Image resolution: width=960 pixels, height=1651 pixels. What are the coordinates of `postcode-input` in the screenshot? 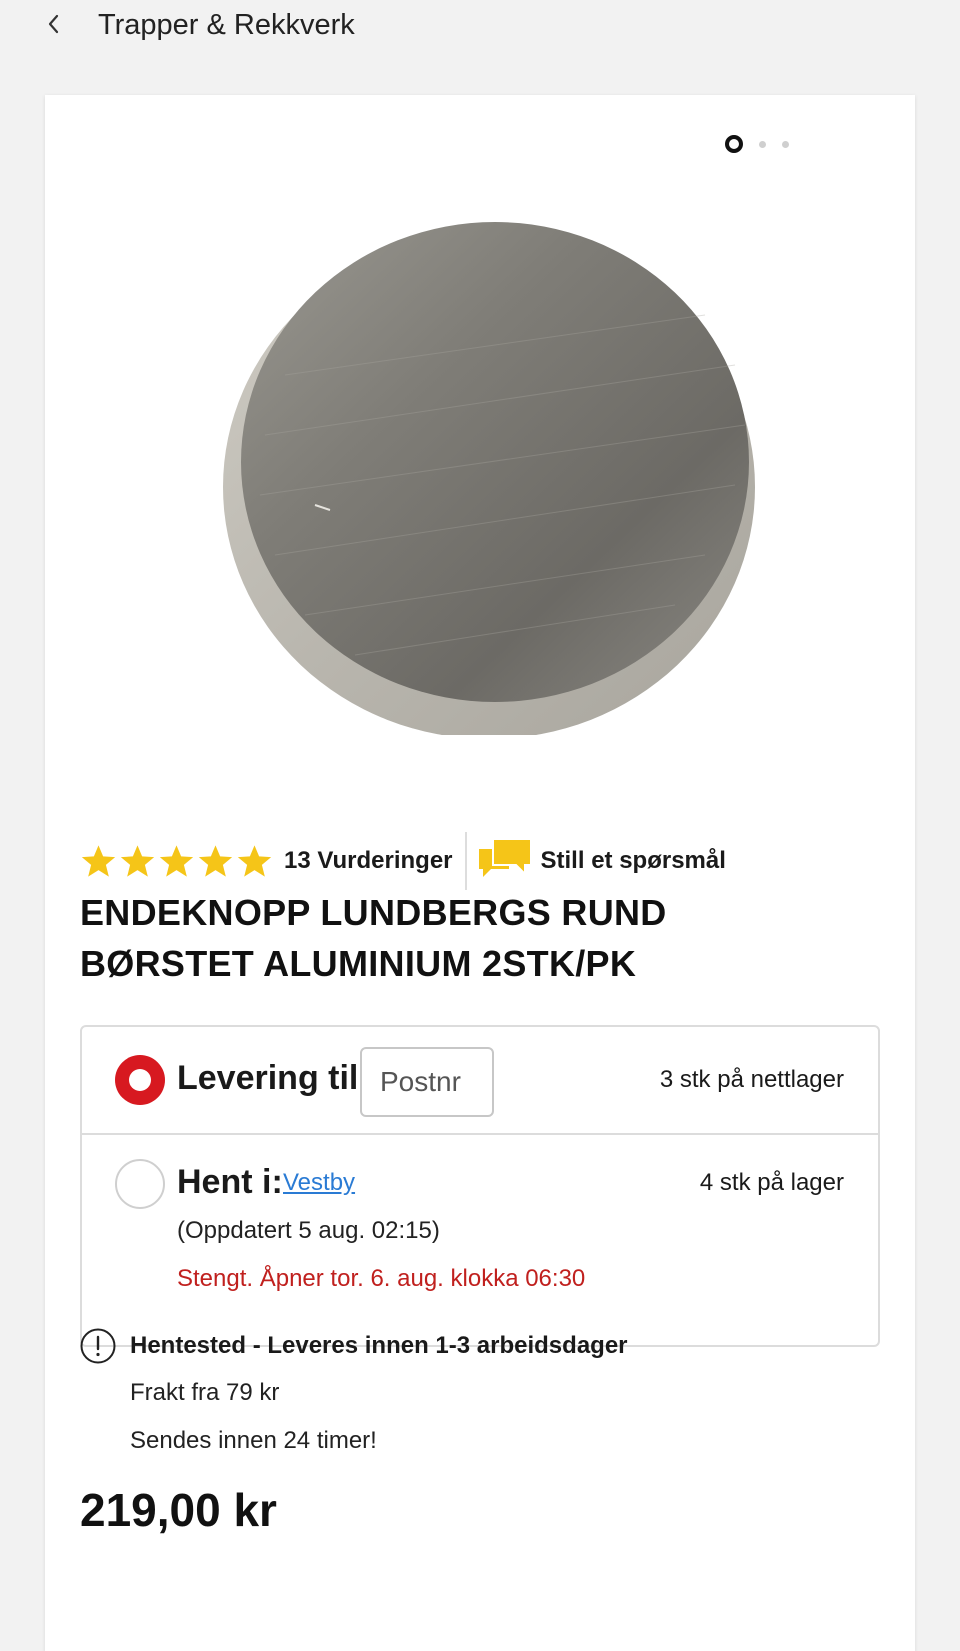 It's located at (427, 1082).